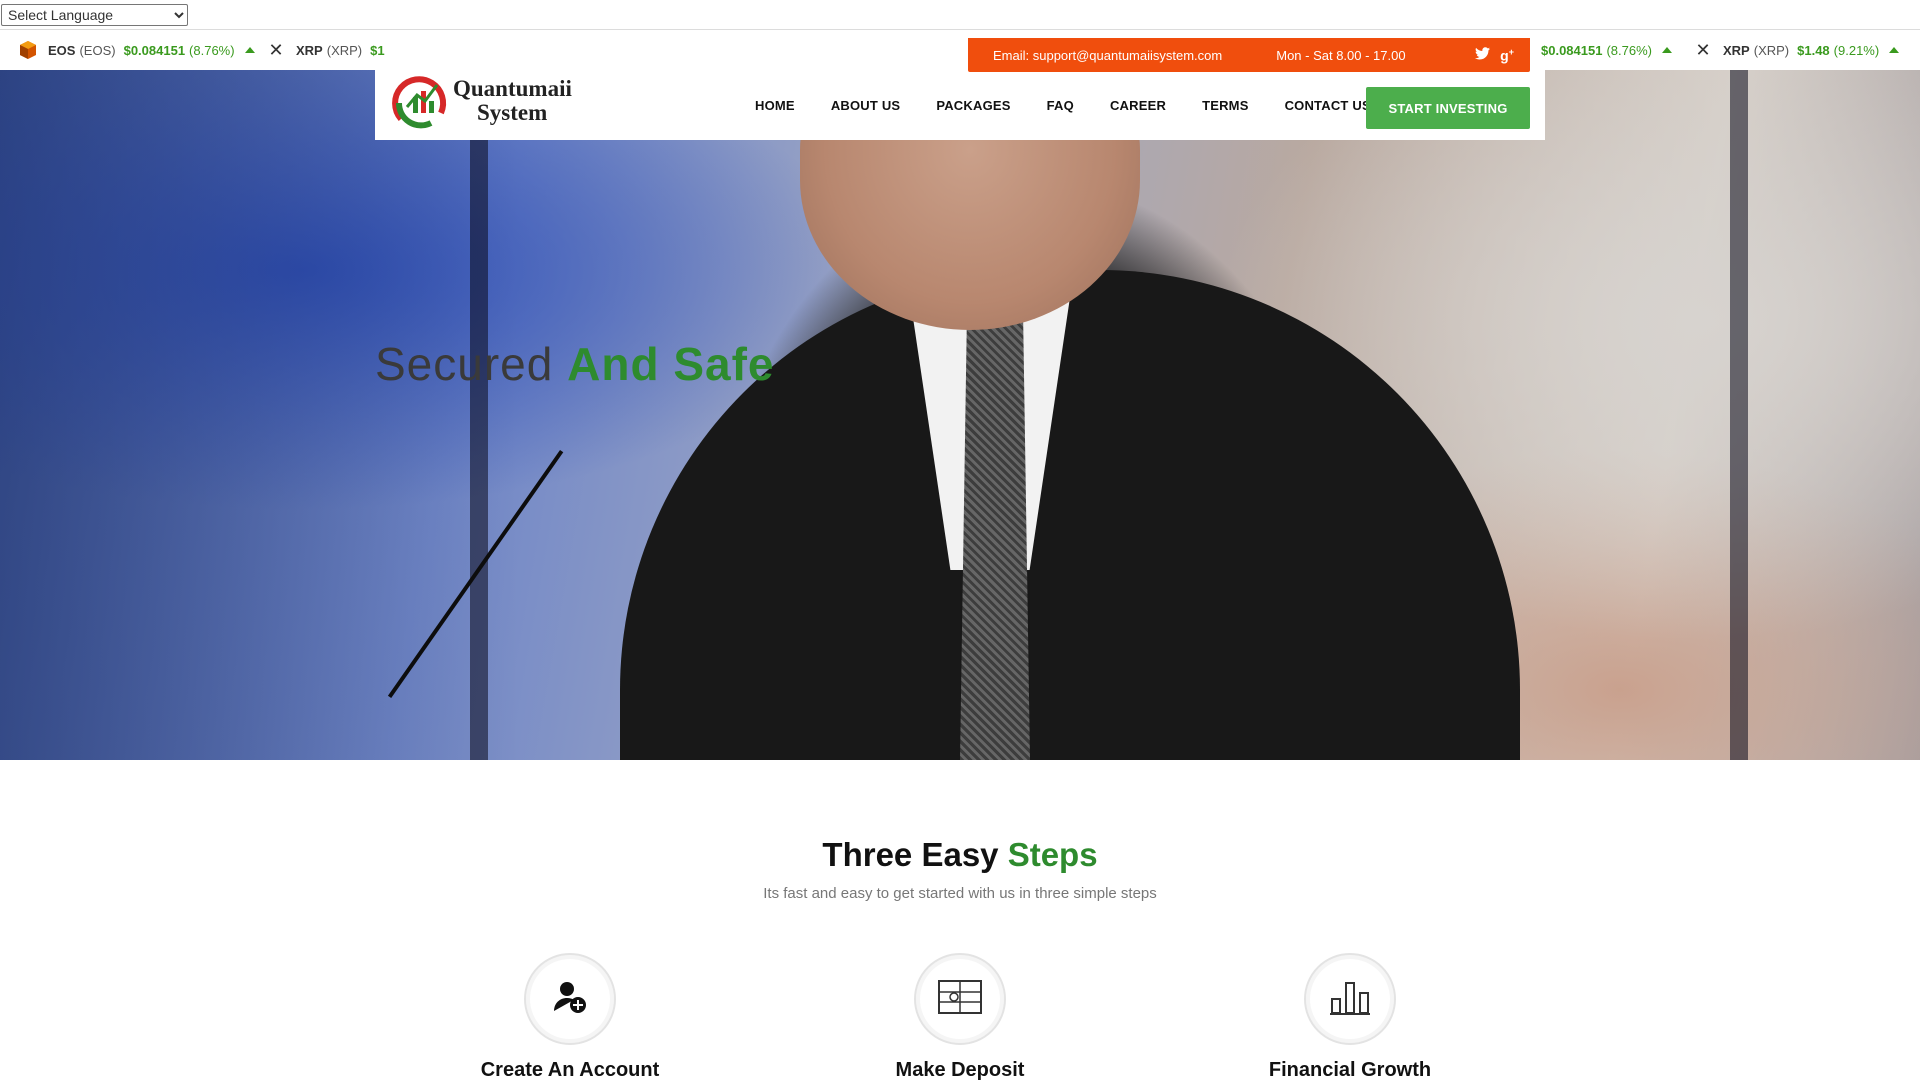 This screenshot has height=1082, width=1920. I want to click on nav-packages: PACKAGES, so click(973, 105).